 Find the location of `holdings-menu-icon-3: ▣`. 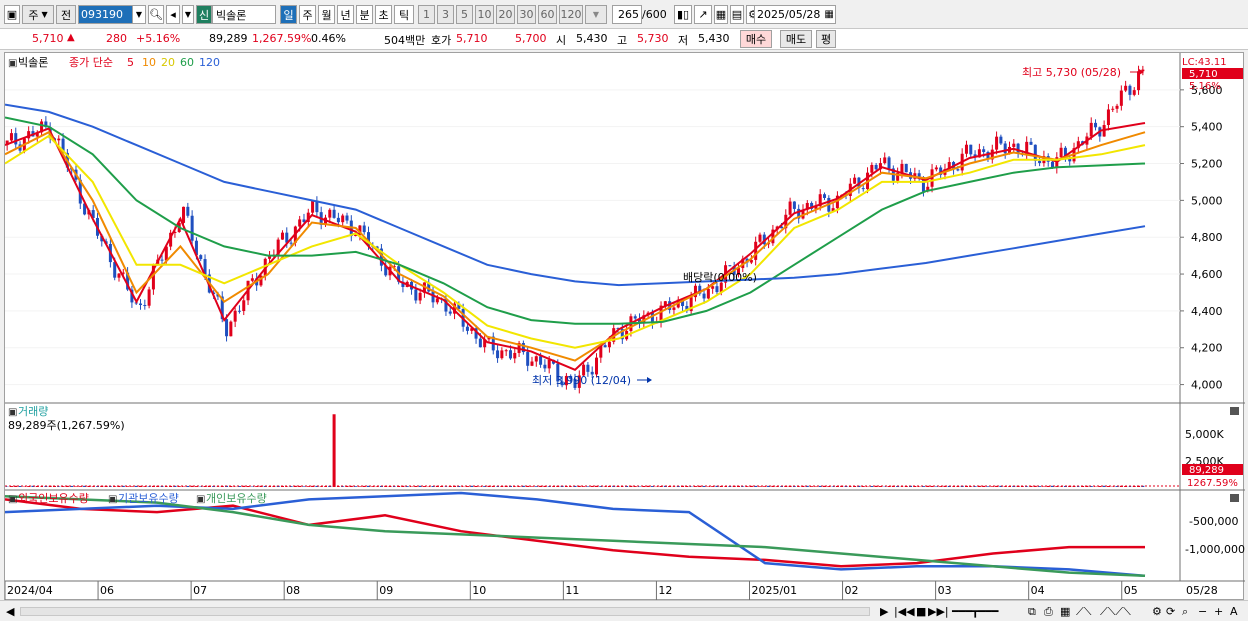

holdings-menu-icon-3: ▣ is located at coordinates (200, 499).